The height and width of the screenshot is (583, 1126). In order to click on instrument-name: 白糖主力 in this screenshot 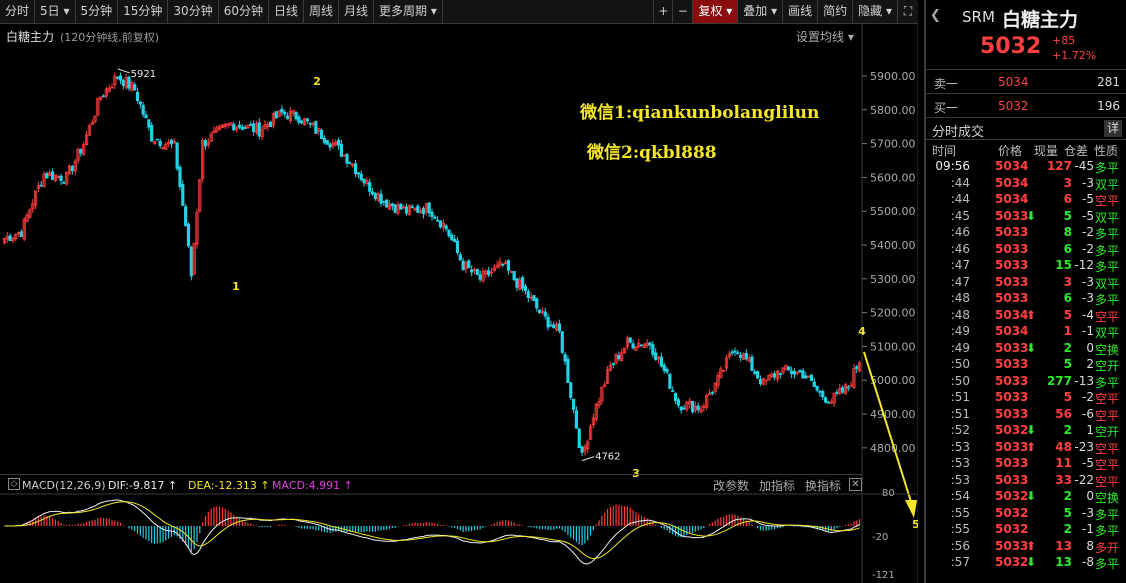, I will do `click(1040, 20)`.